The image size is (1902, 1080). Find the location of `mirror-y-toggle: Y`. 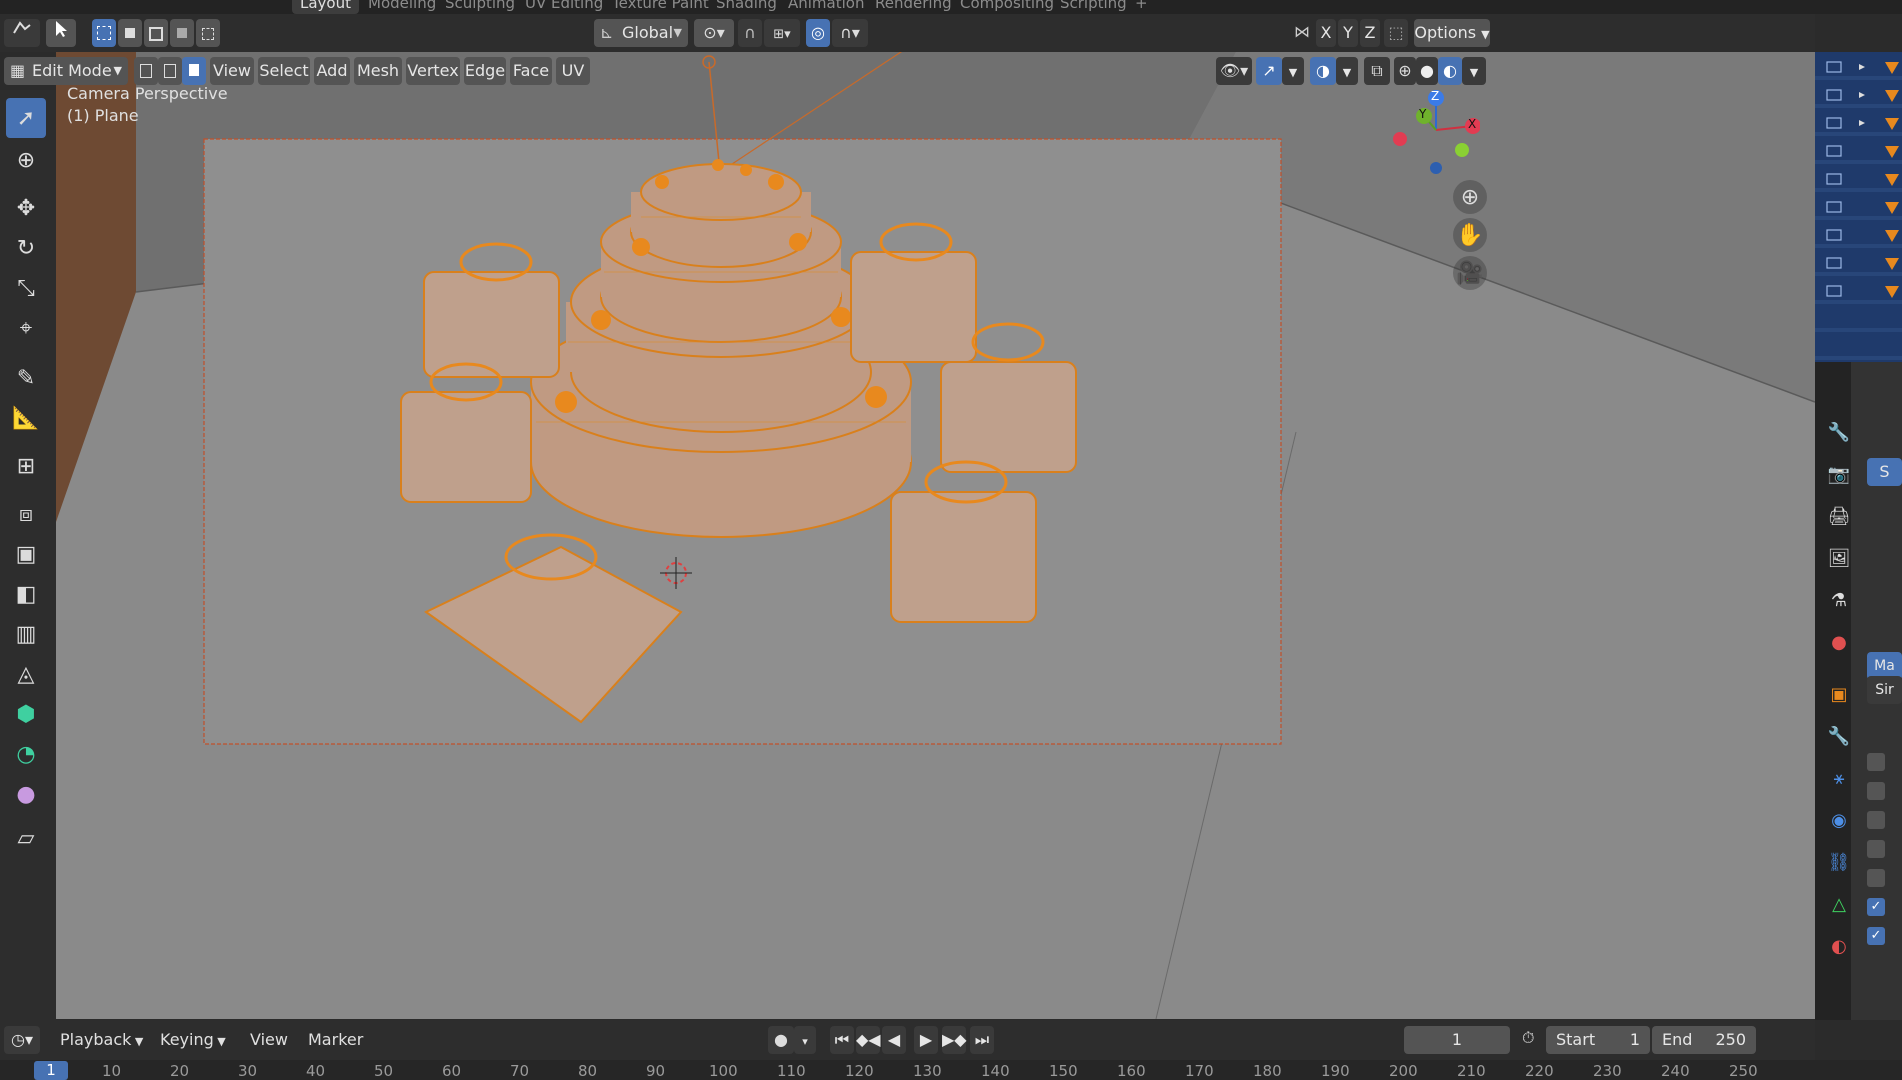

mirror-y-toggle: Y is located at coordinates (1348, 33).